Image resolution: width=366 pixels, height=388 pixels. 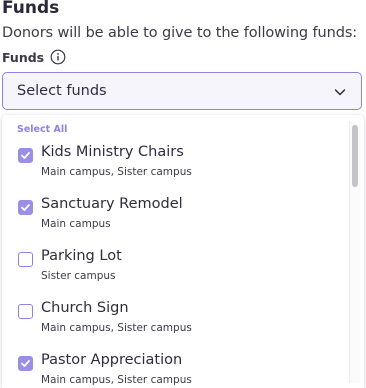 I want to click on fund-option: Church Sign Main campus, Sister campus, so click(x=172, y=324).